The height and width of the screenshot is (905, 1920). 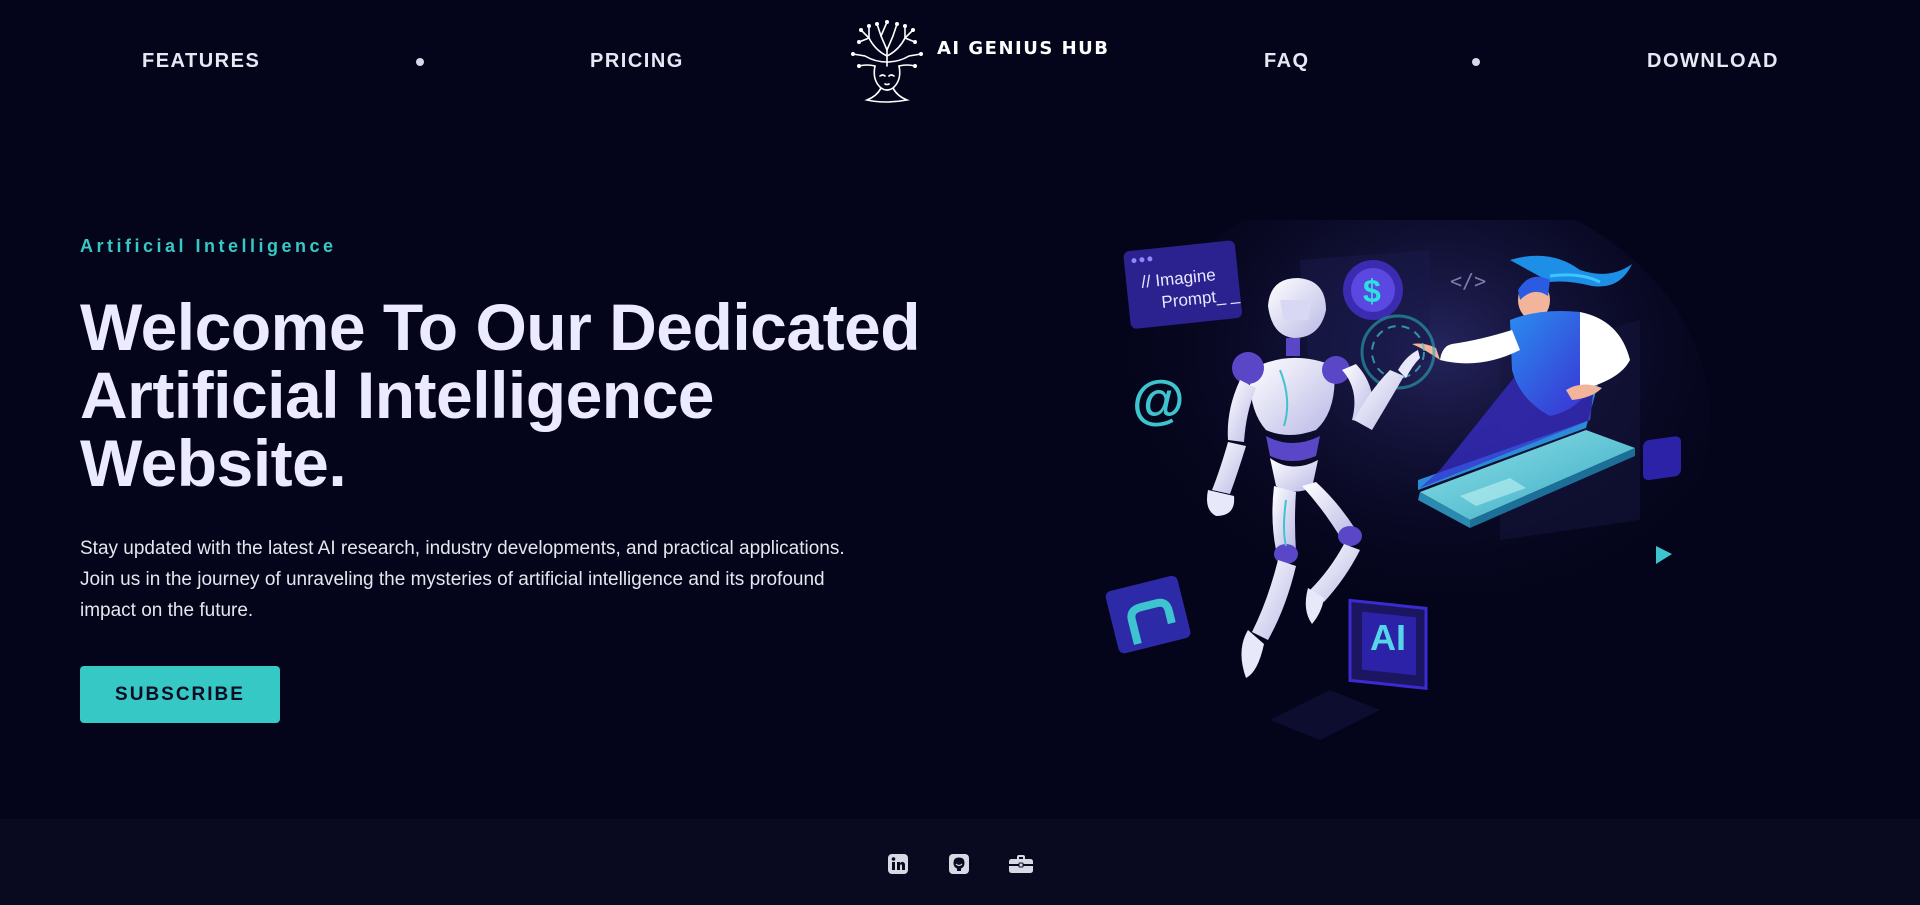 What do you see at coordinates (887, 61) in the screenshot?
I see `tree-head-logo-icon` at bounding box center [887, 61].